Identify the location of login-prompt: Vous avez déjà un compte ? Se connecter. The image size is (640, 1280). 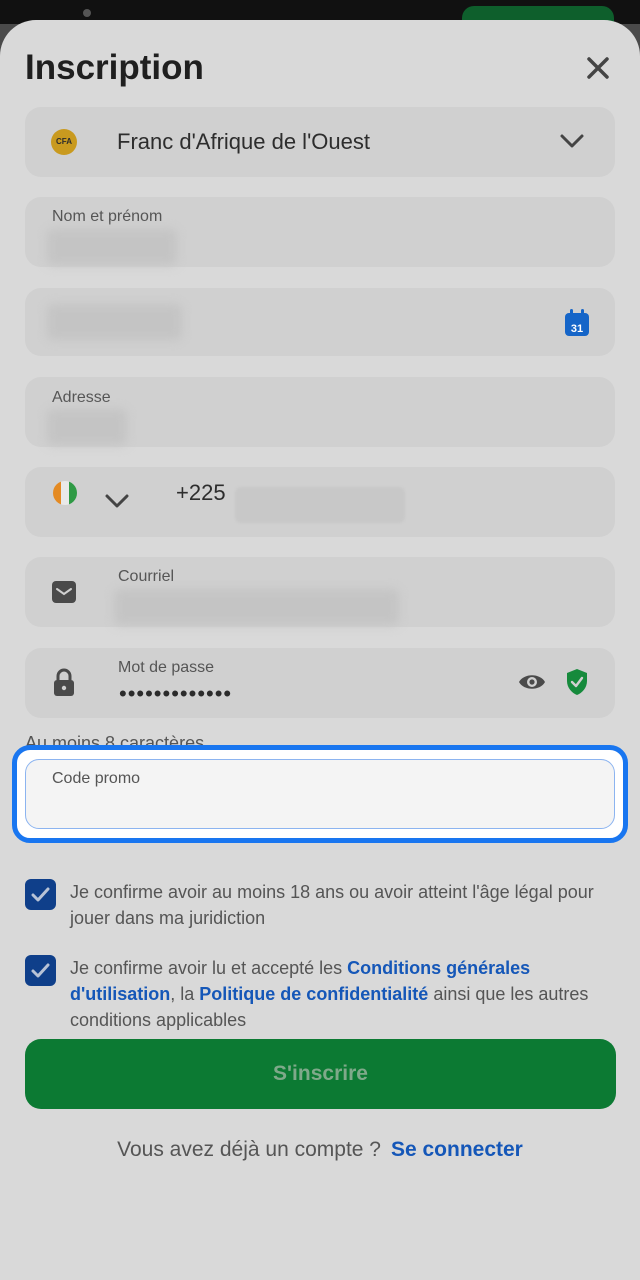
(320, 1150).